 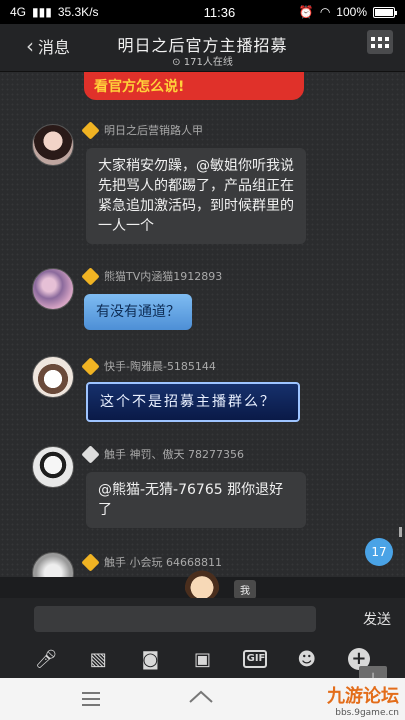 I want to click on sender-nick: 快手-陶雅晨-5185144, so click(x=148, y=366).